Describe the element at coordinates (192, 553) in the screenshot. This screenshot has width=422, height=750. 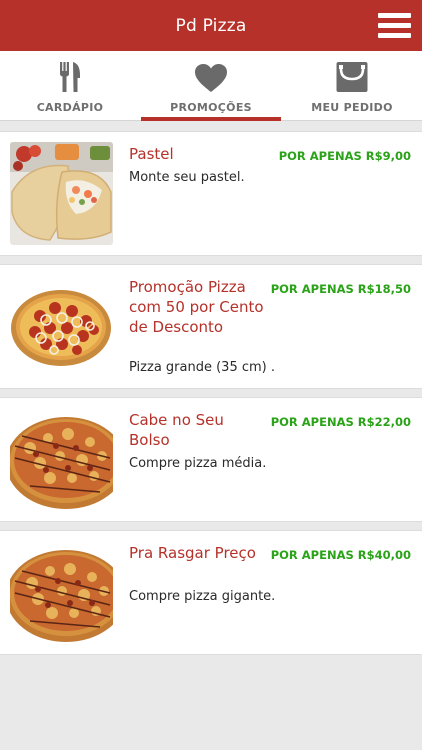
I see `promotion-title: Pra Rasgar Preço` at that location.